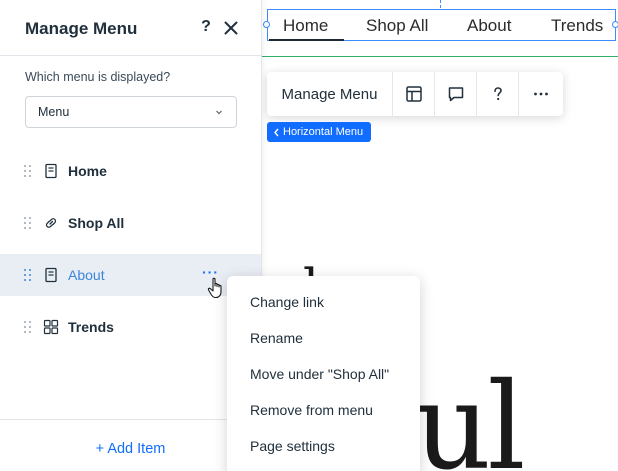 The width and height of the screenshot is (618, 471). What do you see at coordinates (219, 112) in the screenshot?
I see `chevron-down-icon` at bounding box center [219, 112].